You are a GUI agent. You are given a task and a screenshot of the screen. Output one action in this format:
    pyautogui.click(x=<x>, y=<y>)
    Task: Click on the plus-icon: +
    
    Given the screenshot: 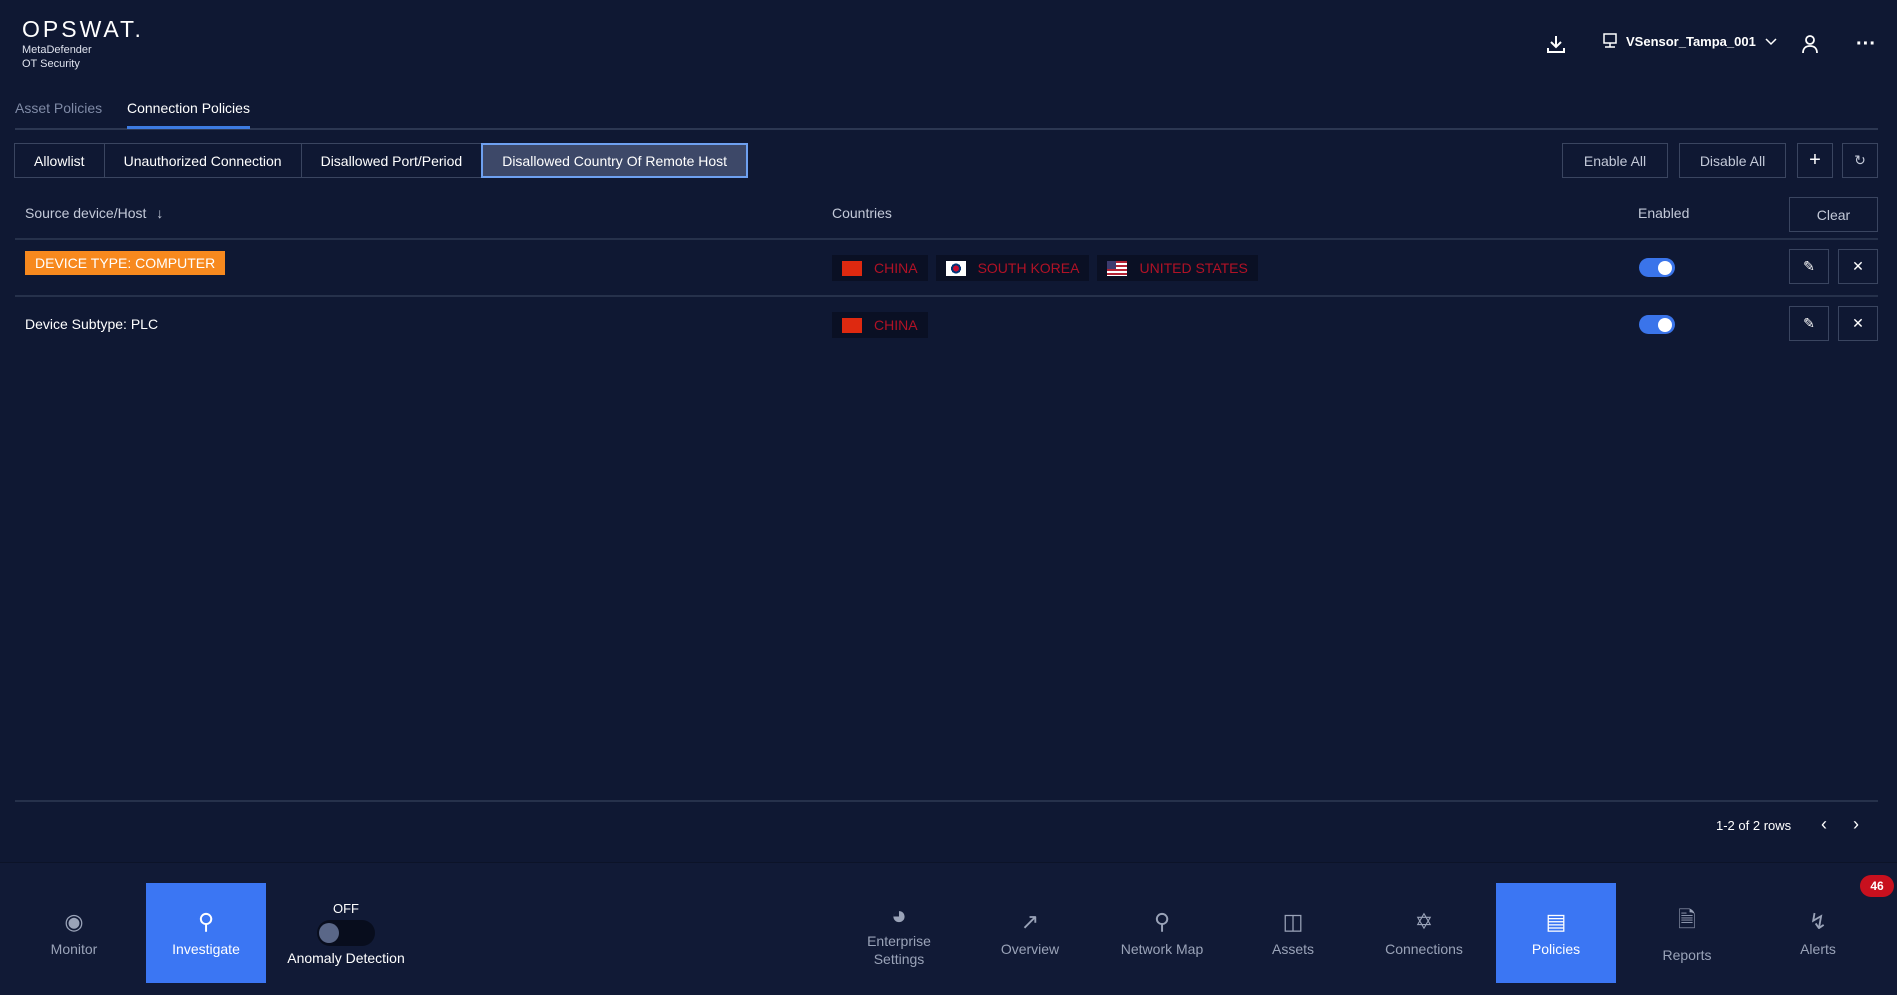 What is the action you would take?
    pyautogui.click(x=1815, y=160)
    